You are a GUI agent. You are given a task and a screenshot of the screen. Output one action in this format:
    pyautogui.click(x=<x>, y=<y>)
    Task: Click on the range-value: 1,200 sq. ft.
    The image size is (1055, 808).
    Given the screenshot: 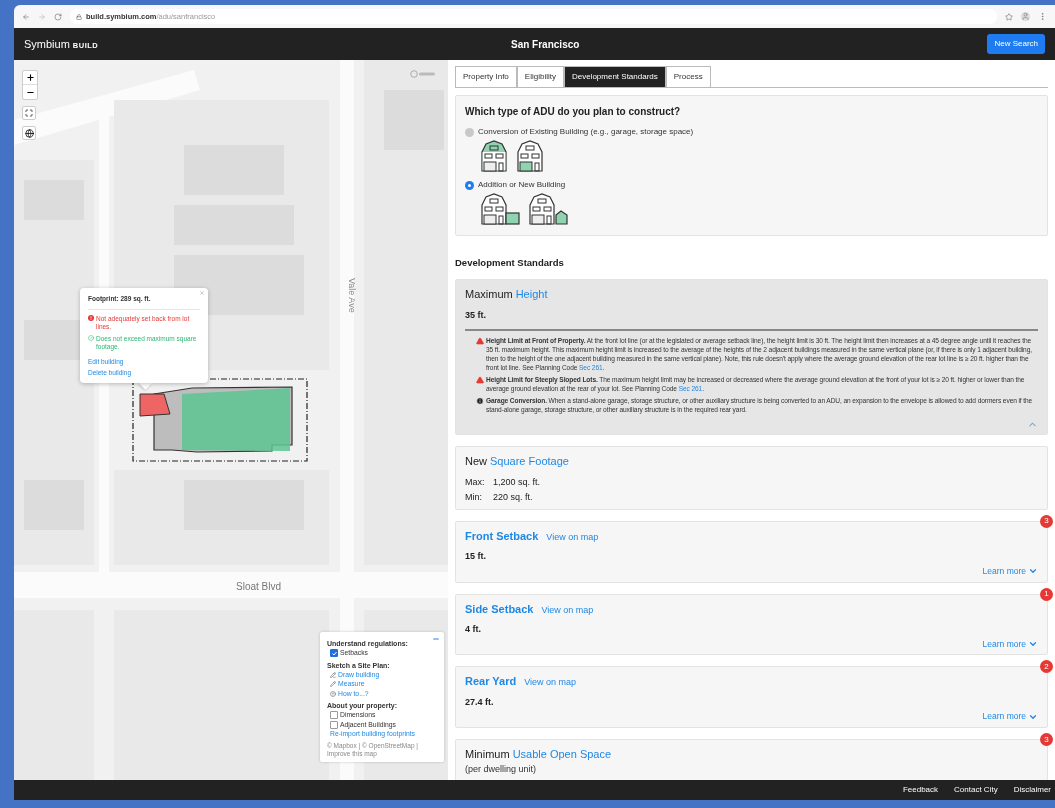 What is the action you would take?
    pyautogui.click(x=517, y=482)
    